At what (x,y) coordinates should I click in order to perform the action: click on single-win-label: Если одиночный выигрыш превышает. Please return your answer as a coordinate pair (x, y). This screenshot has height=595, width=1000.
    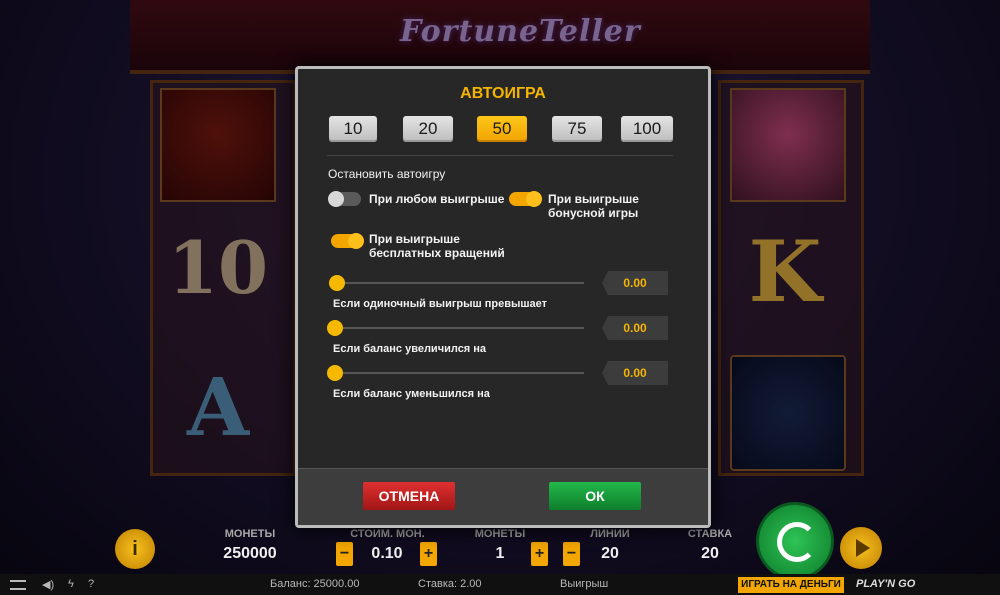
    Looking at the image, I should click on (440, 304).